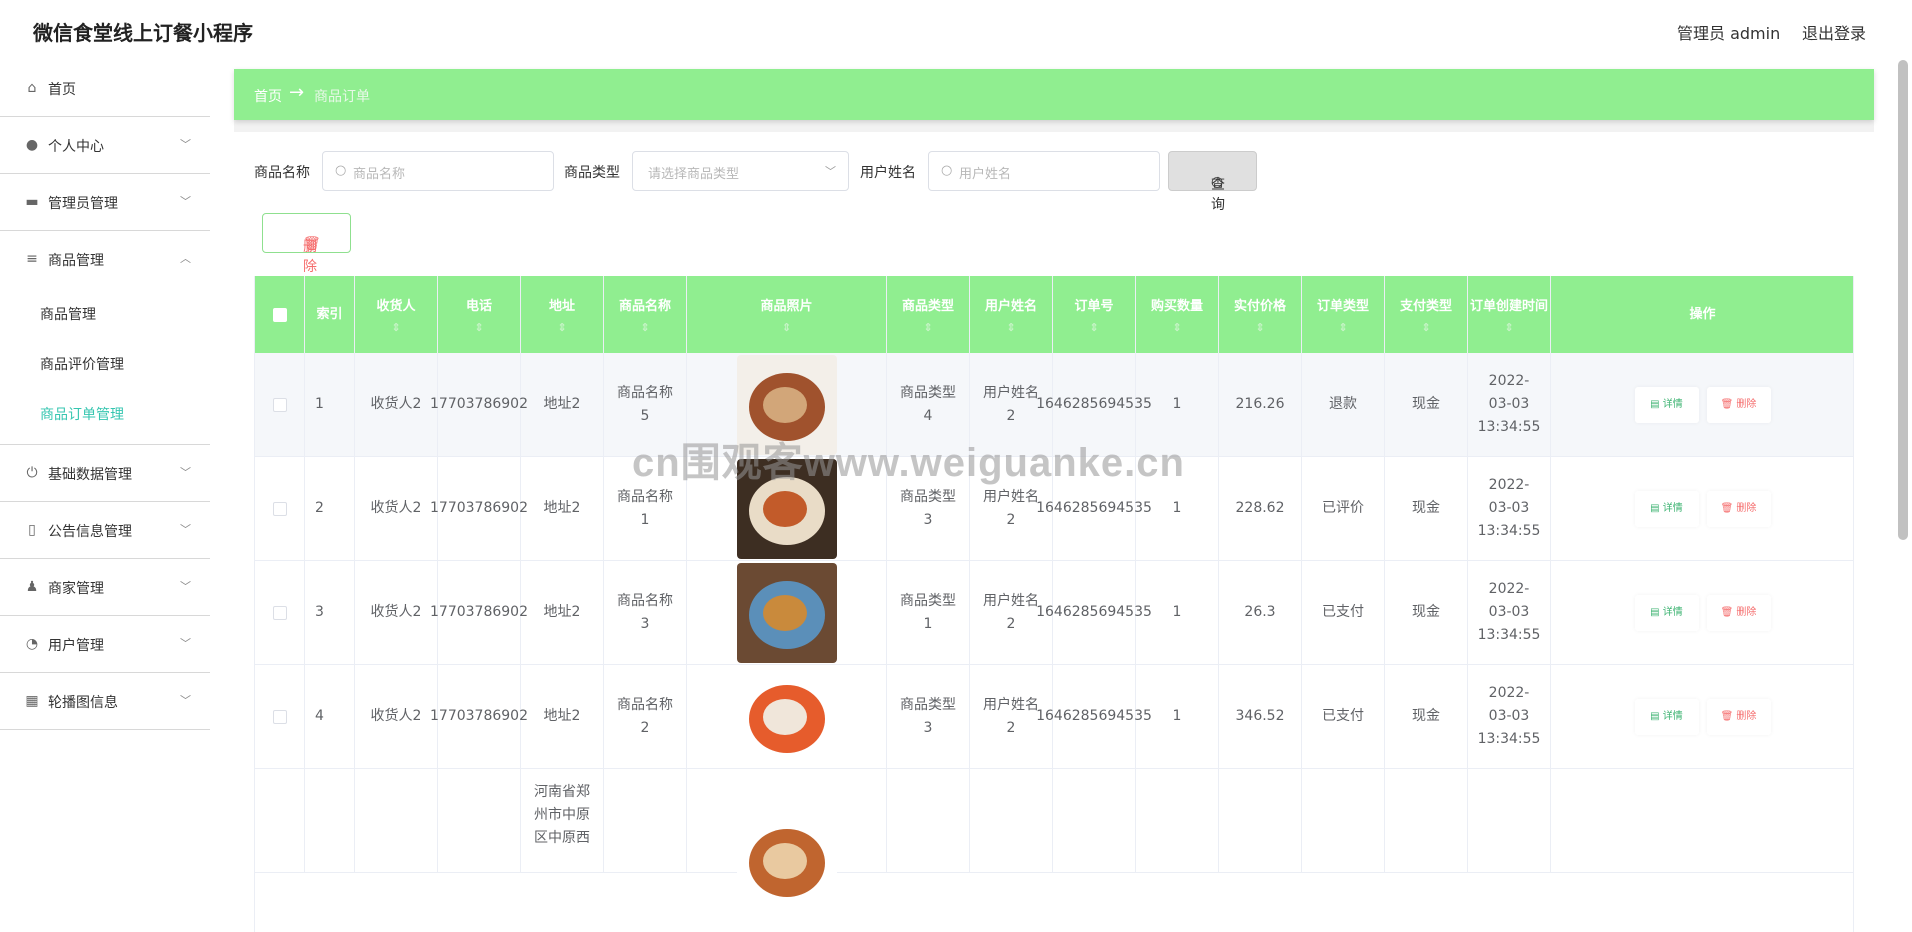  I want to click on cell-index: 1, so click(330, 404).